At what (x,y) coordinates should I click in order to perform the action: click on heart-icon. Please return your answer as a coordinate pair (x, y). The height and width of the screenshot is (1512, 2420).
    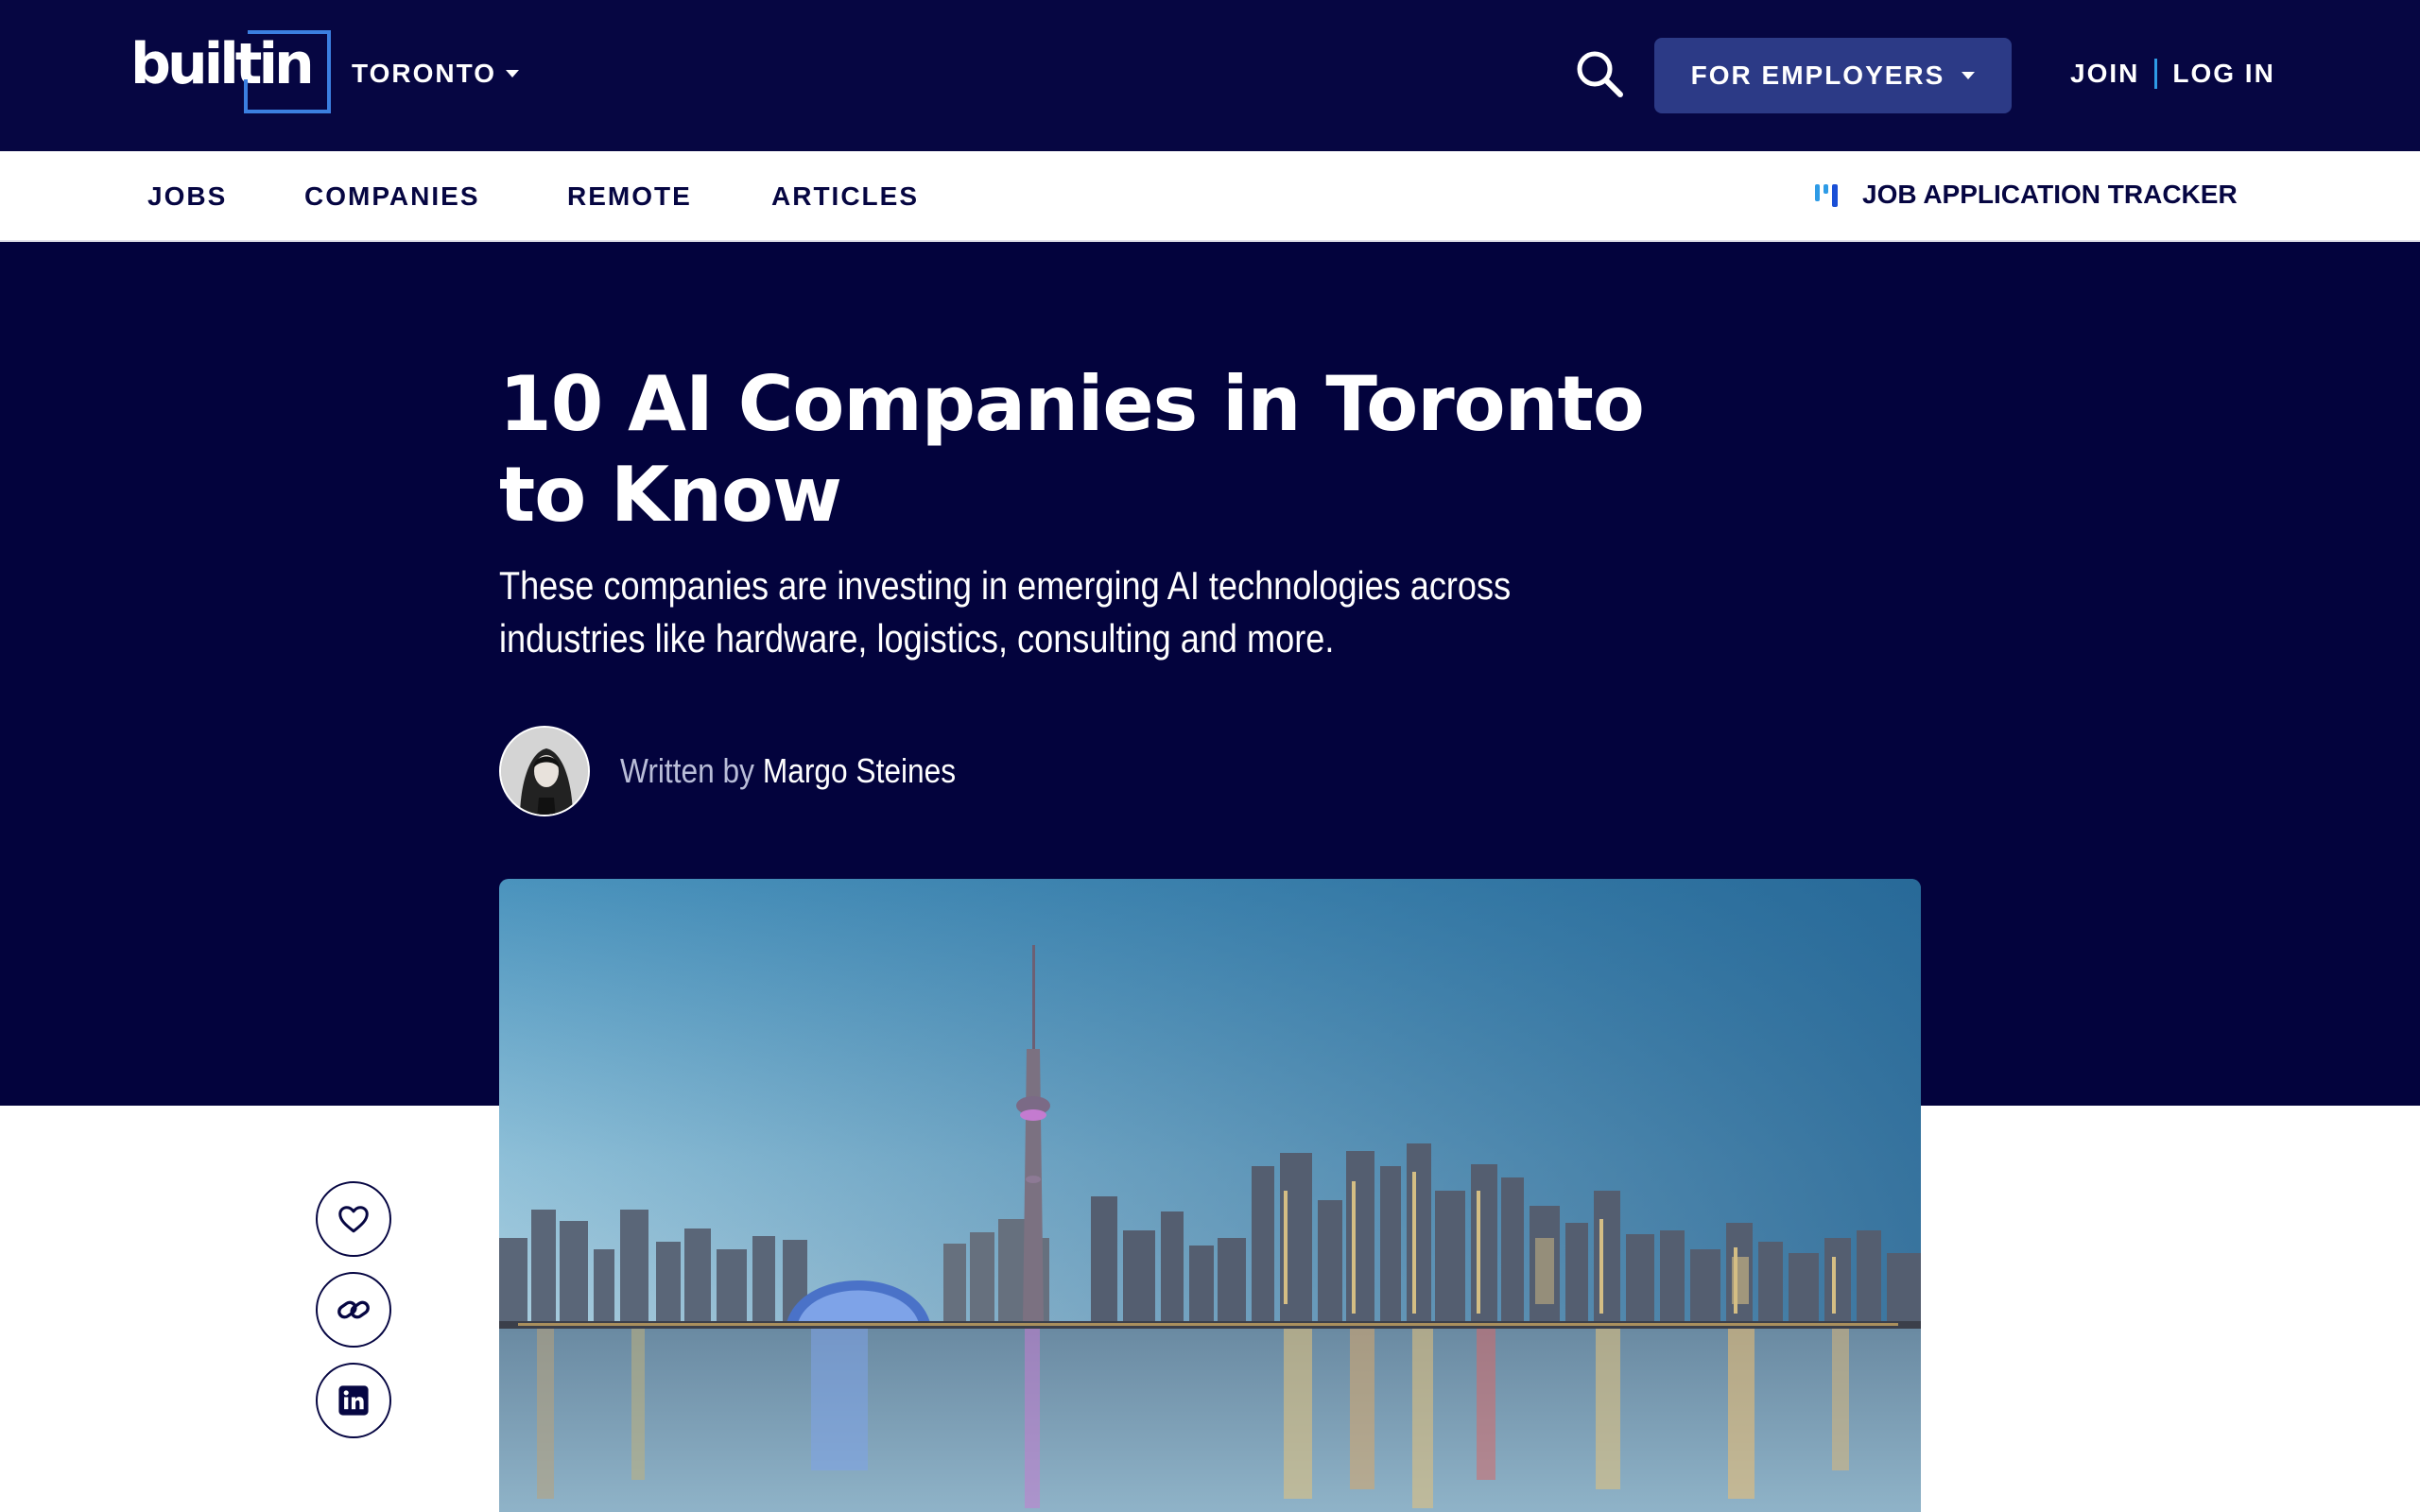
    Looking at the image, I should click on (353, 1219).